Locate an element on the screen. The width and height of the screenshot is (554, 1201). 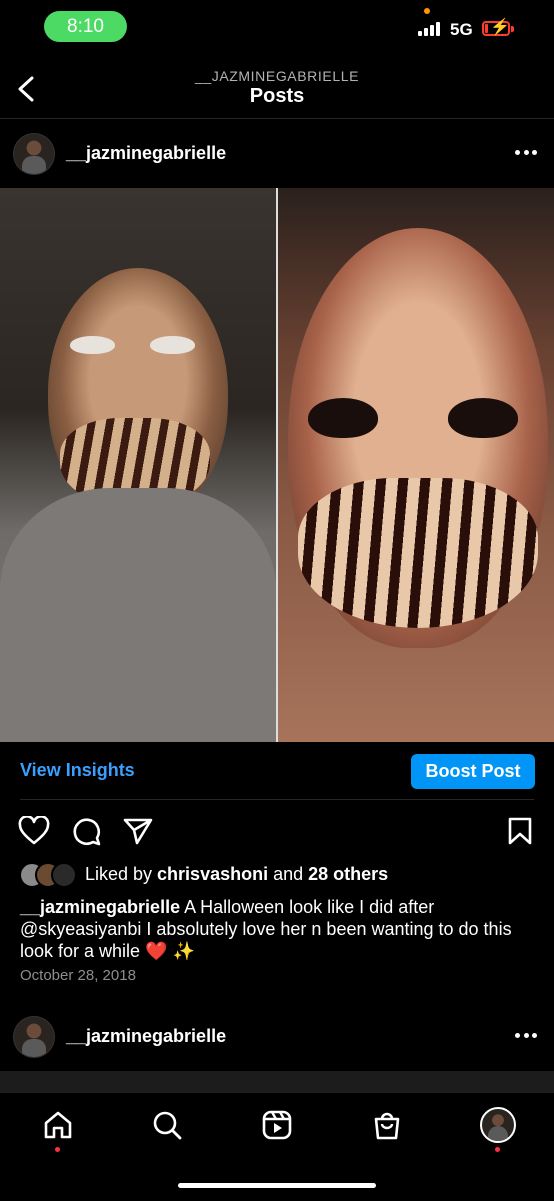
next-post-more-options-icon is located at coordinates (526, 1036).